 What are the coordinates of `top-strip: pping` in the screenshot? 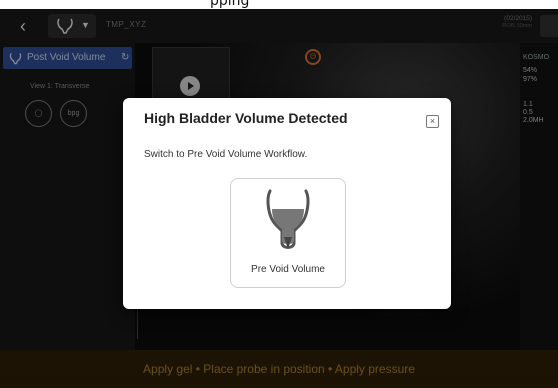 It's located at (279, 4).